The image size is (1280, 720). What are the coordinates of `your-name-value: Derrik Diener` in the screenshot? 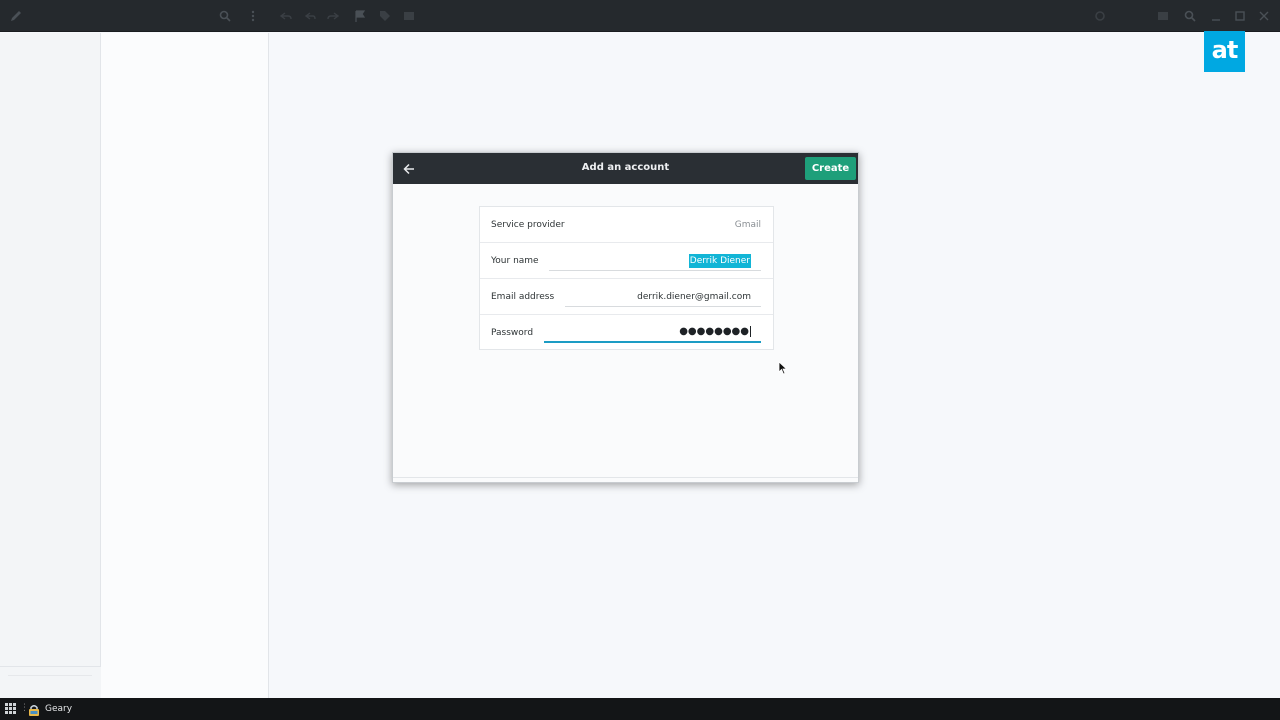 It's located at (719, 261).